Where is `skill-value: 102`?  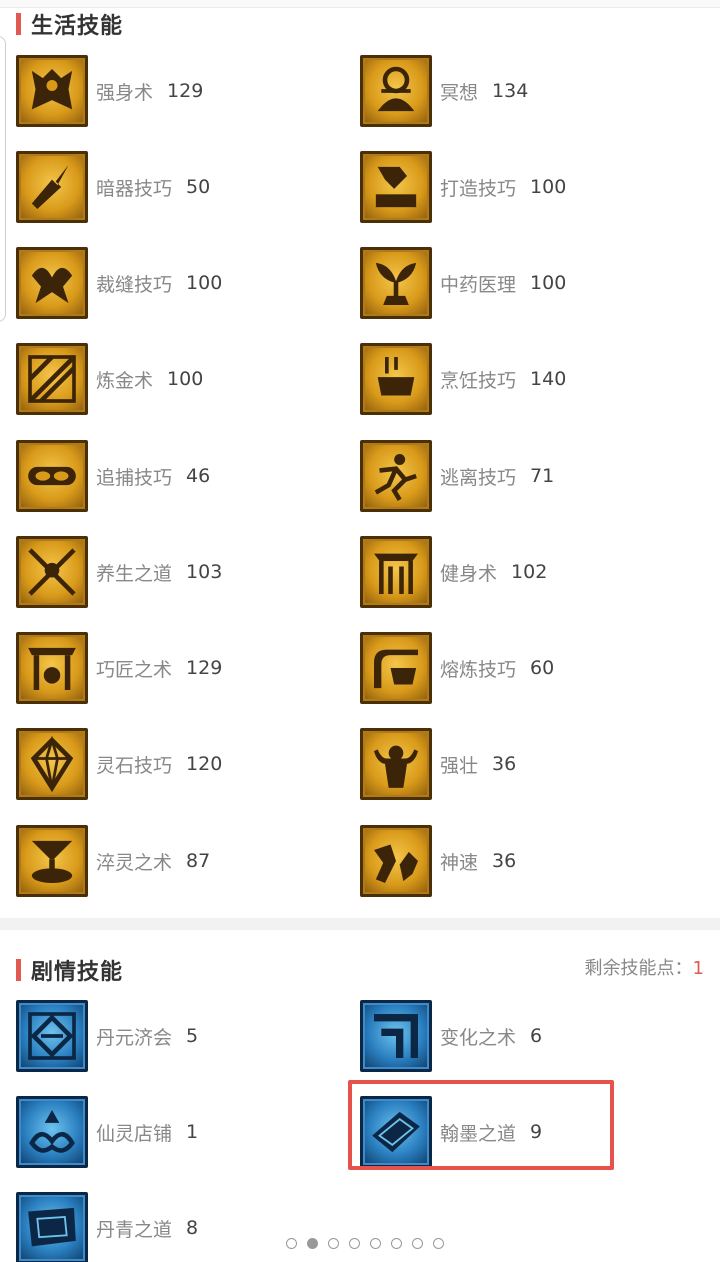 skill-value: 102 is located at coordinates (529, 572).